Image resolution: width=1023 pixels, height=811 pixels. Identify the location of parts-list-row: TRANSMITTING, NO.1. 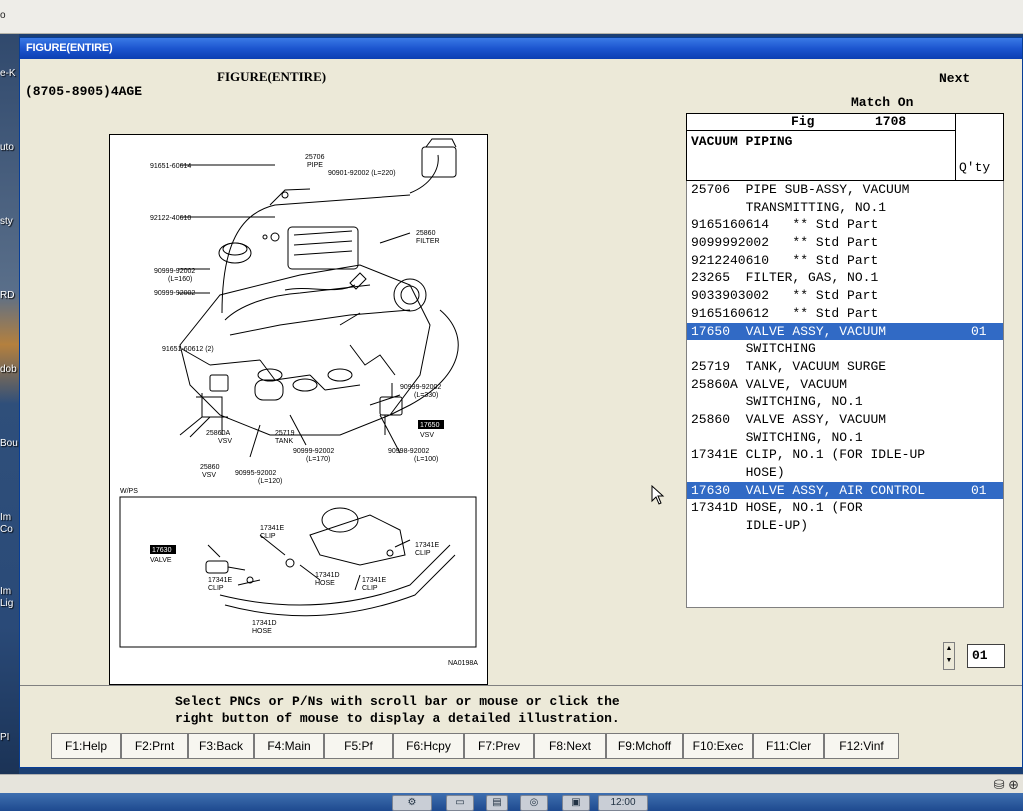
(845, 208).